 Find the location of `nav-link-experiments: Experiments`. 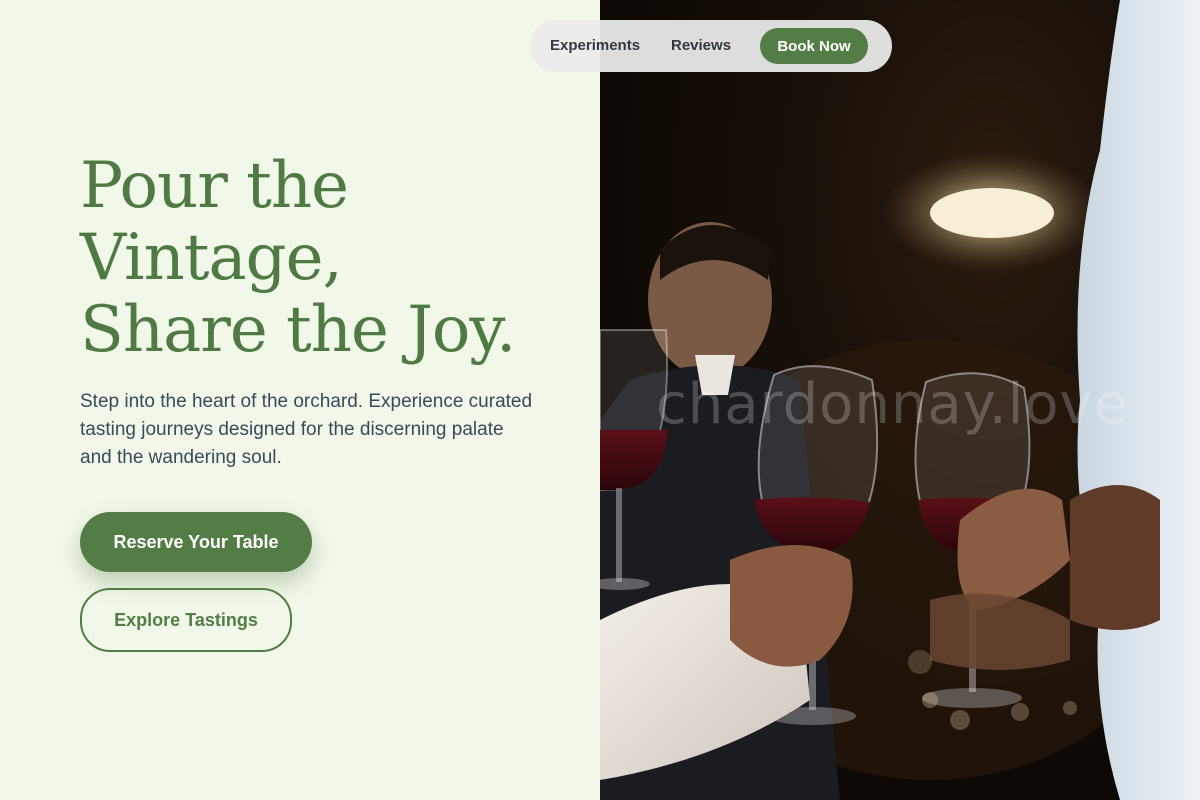

nav-link-experiments: Experiments is located at coordinates (595, 46).